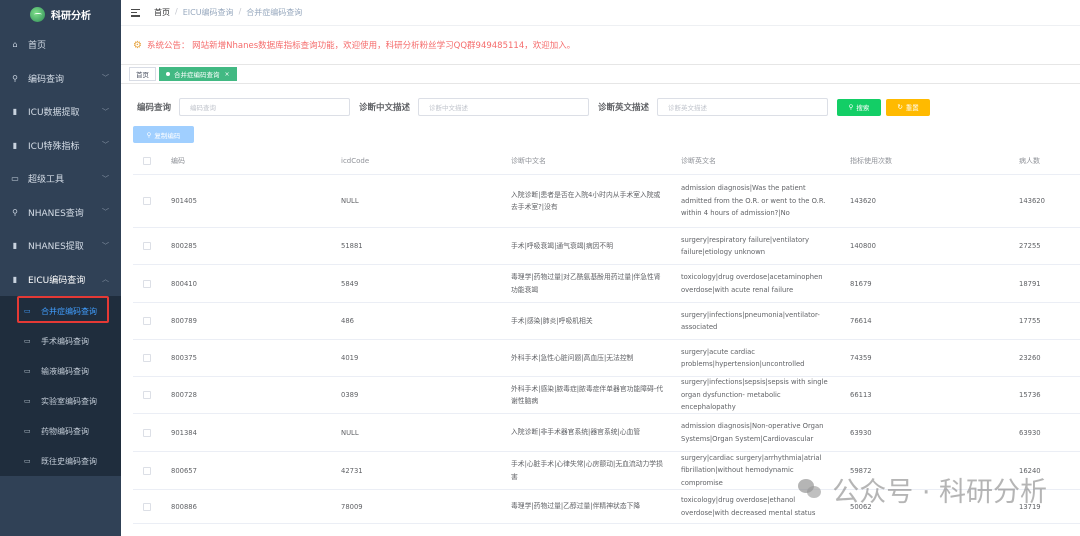  What do you see at coordinates (142, 74) in the screenshot?
I see `tag-home: 首页` at bounding box center [142, 74].